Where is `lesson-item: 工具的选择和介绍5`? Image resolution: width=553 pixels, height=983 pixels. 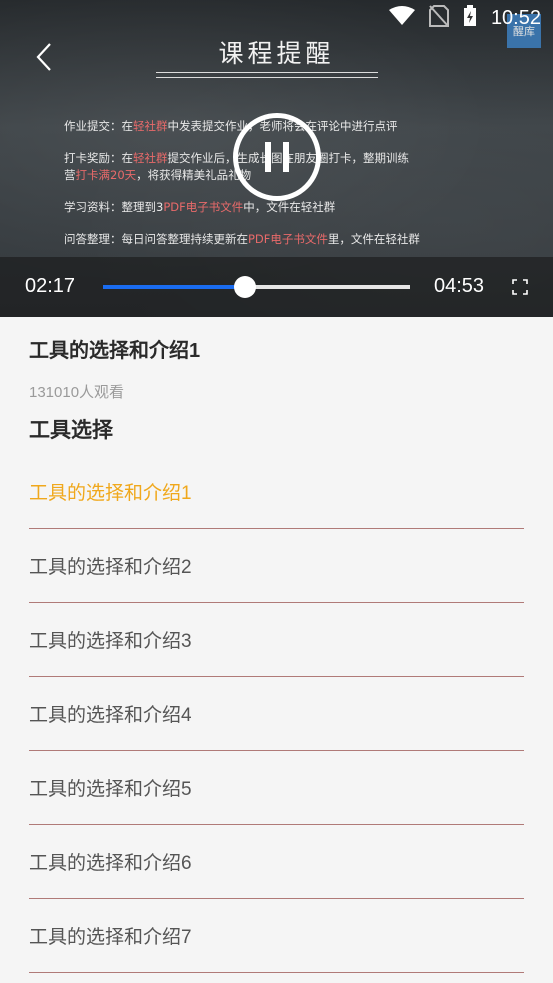 lesson-item: 工具的选择和介绍5 is located at coordinates (276, 788).